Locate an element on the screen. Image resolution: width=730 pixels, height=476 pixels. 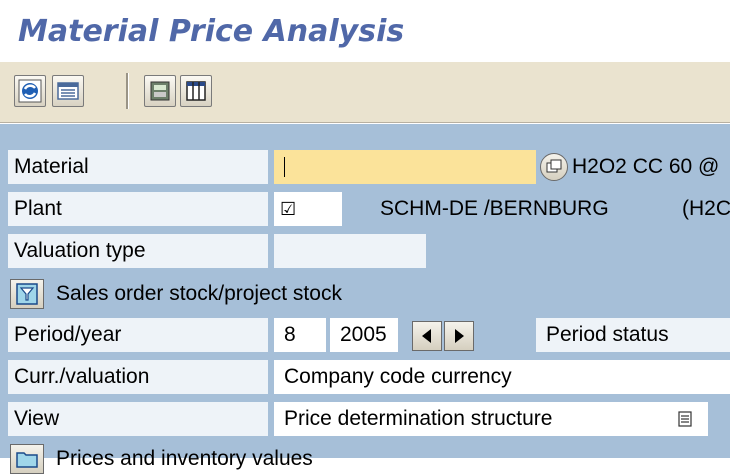
title-bar: Material Price Analysis is located at coordinates (365, 30).